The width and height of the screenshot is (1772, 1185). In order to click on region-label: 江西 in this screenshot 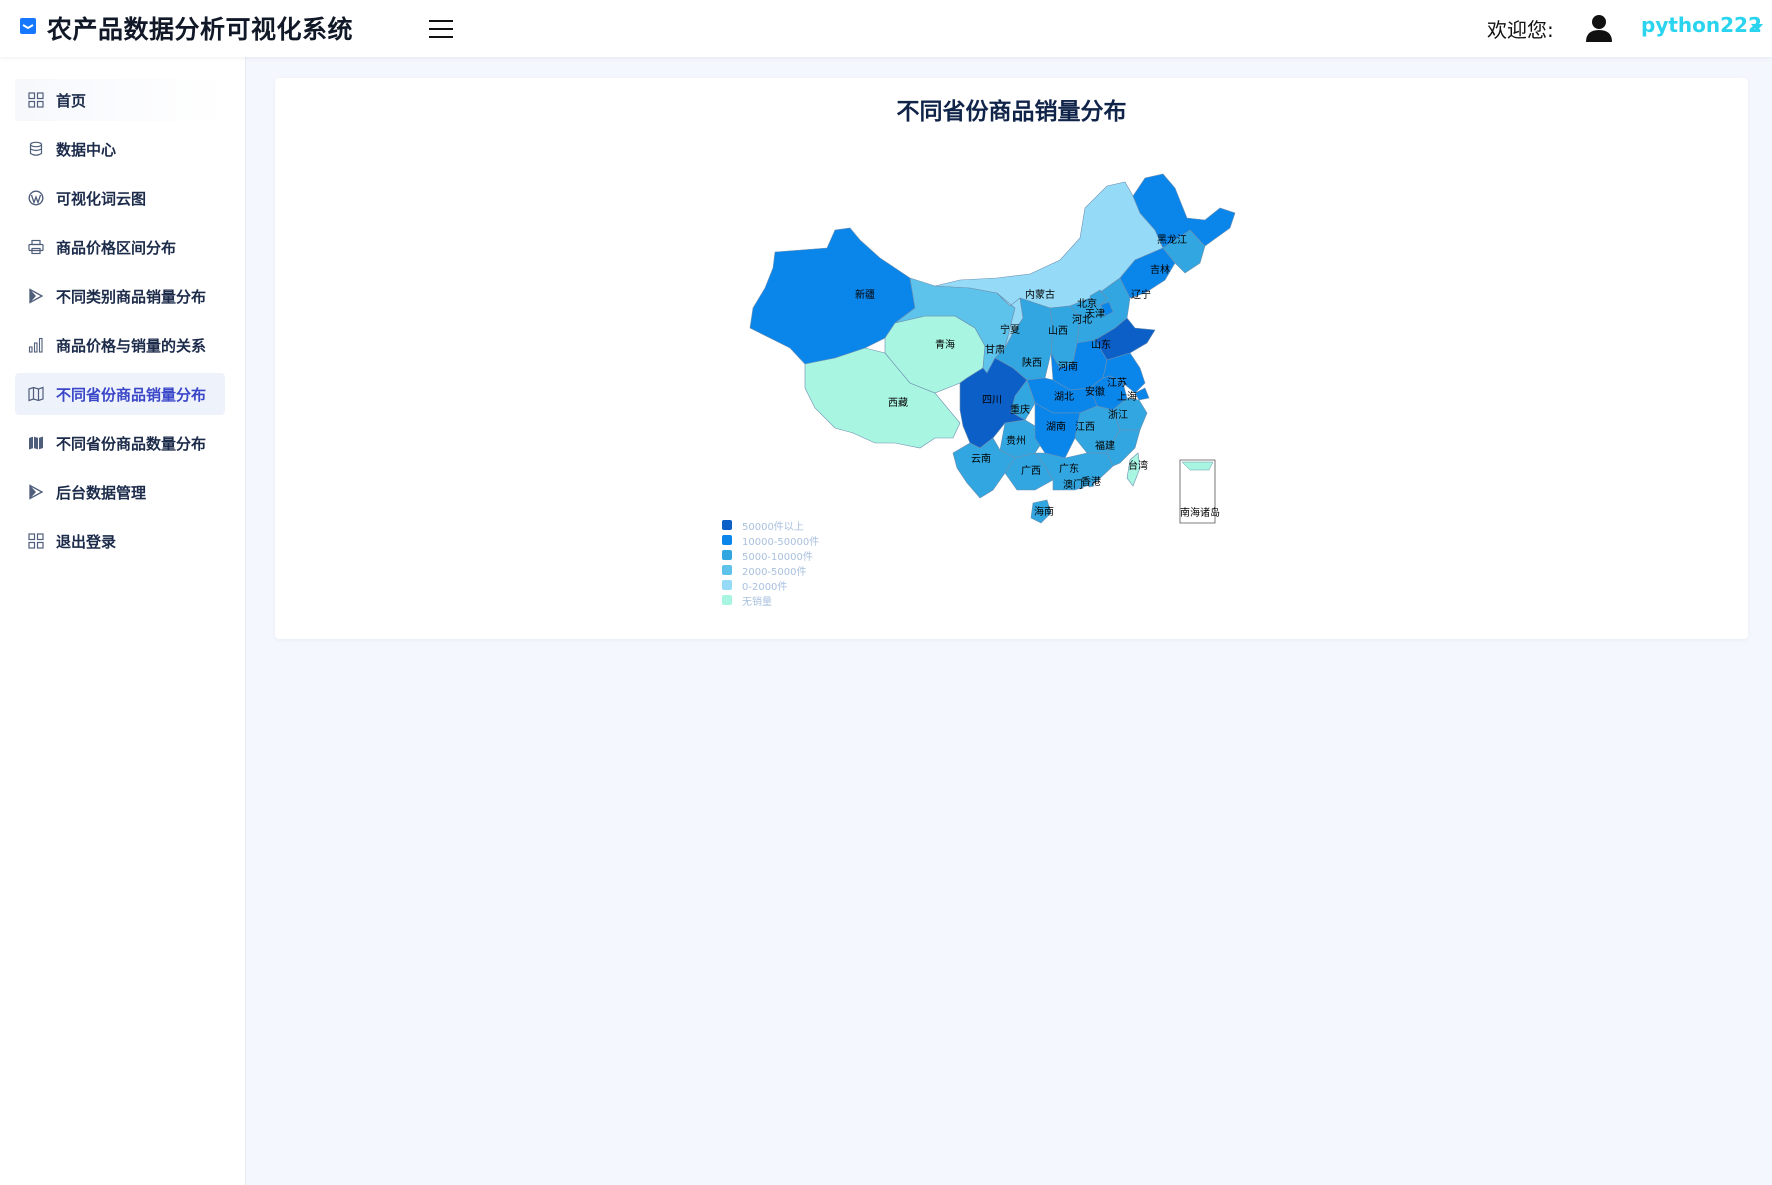, I will do `click(1085, 427)`.